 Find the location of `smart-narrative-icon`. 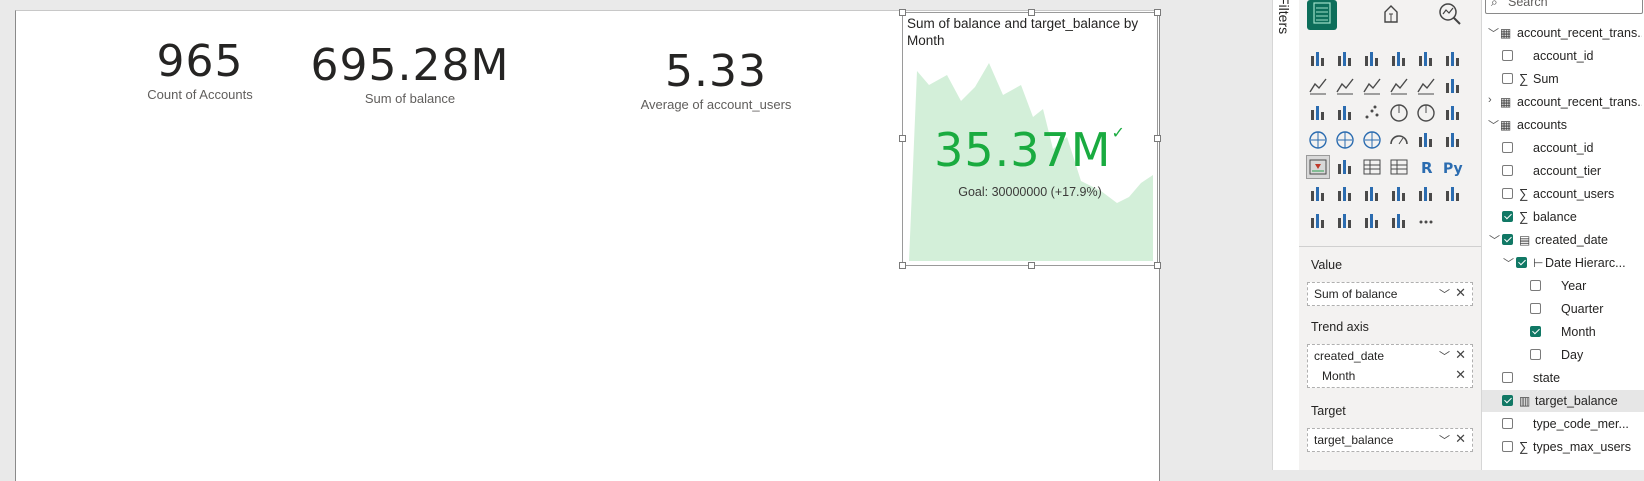

smart-narrative-icon is located at coordinates (1399, 194).